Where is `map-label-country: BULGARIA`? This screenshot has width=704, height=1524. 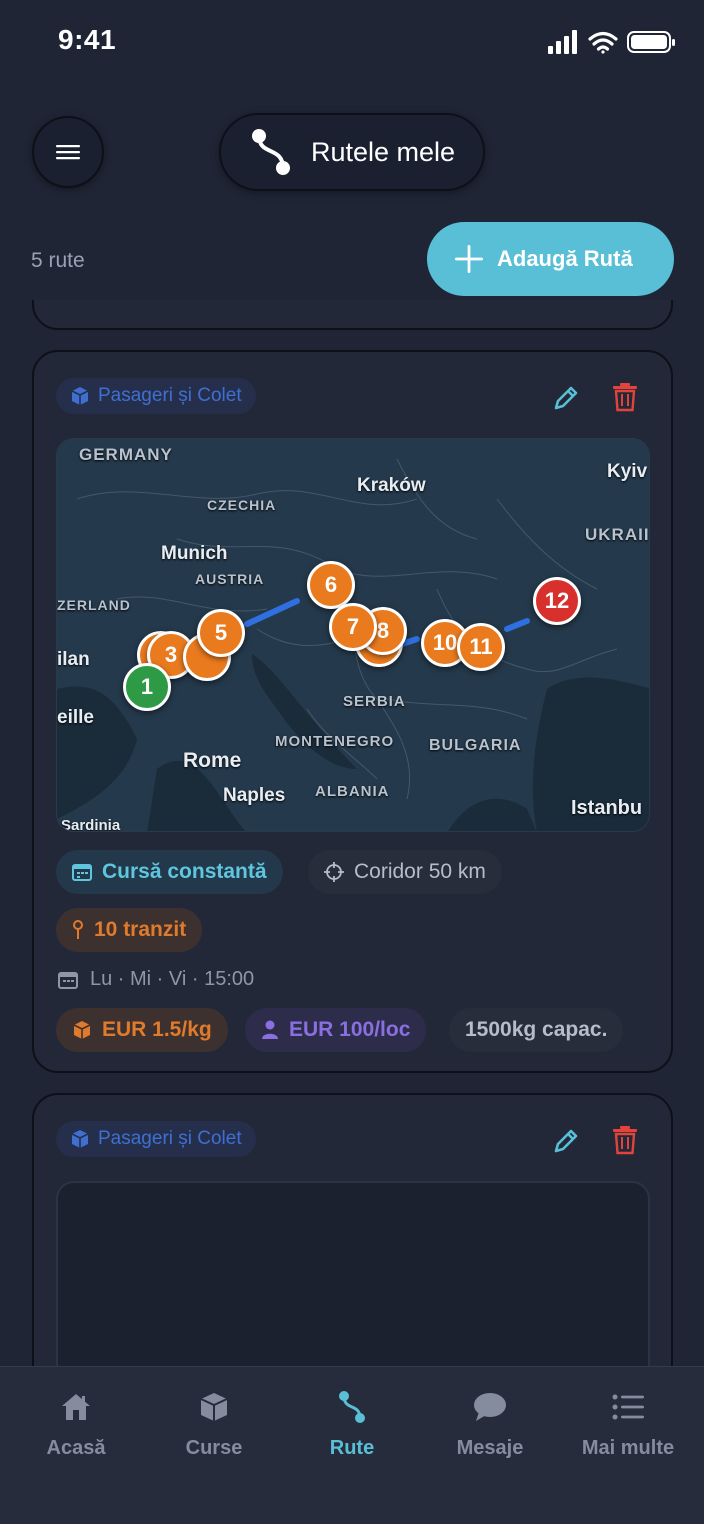
map-label-country: BULGARIA is located at coordinates (475, 745).